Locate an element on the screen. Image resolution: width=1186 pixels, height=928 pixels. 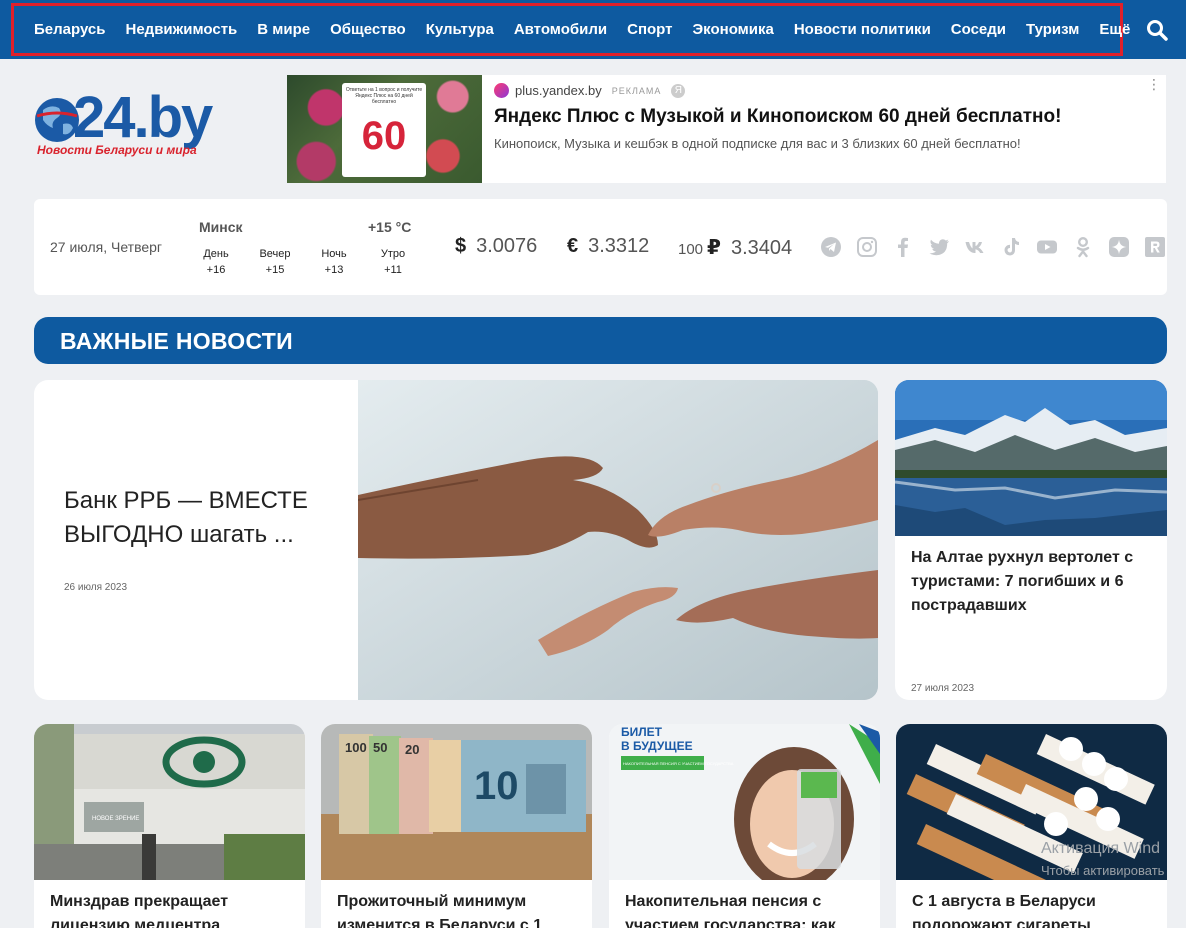
search-icon is located at coordinates (1157, 30).